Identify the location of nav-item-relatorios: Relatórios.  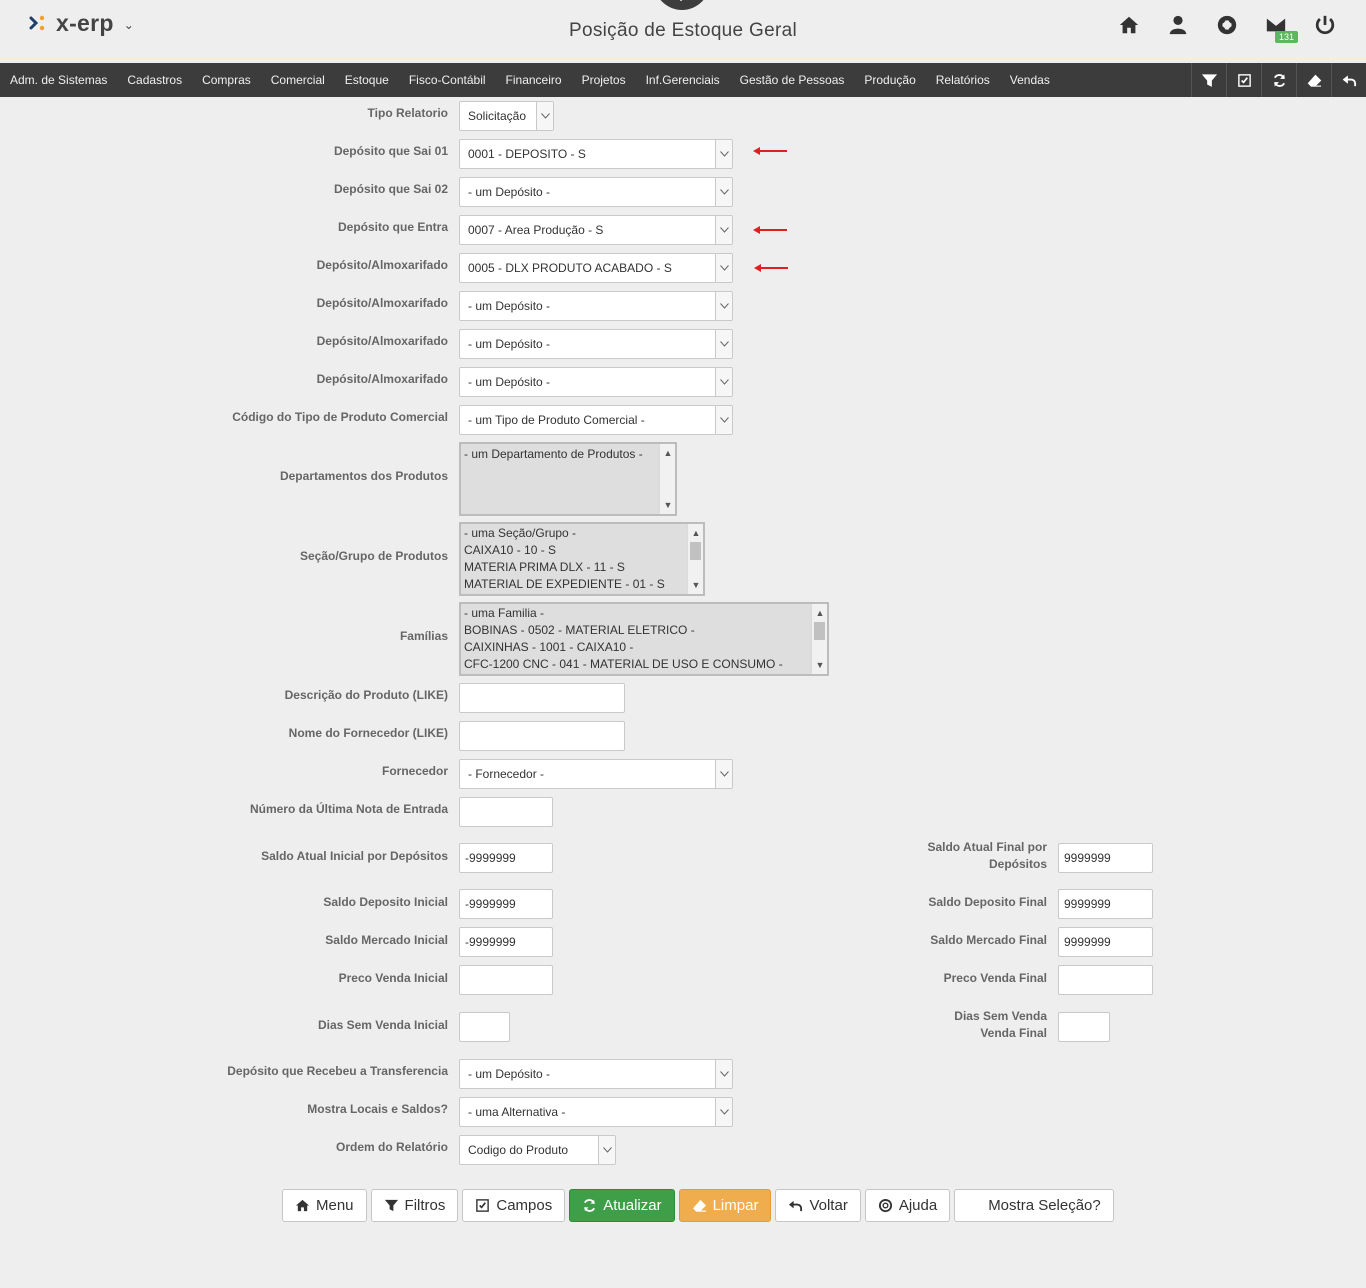
(963, 80).